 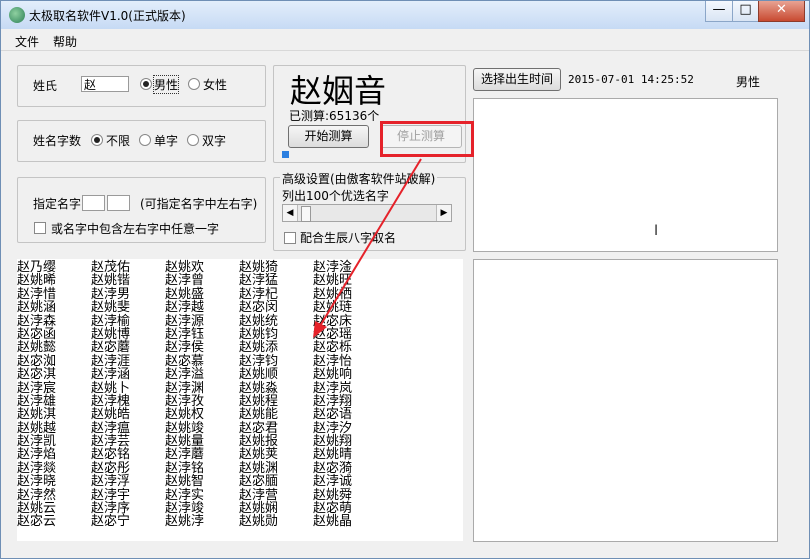 I want to click on name-item: 赵姚浡, so click(x=185, y=522).